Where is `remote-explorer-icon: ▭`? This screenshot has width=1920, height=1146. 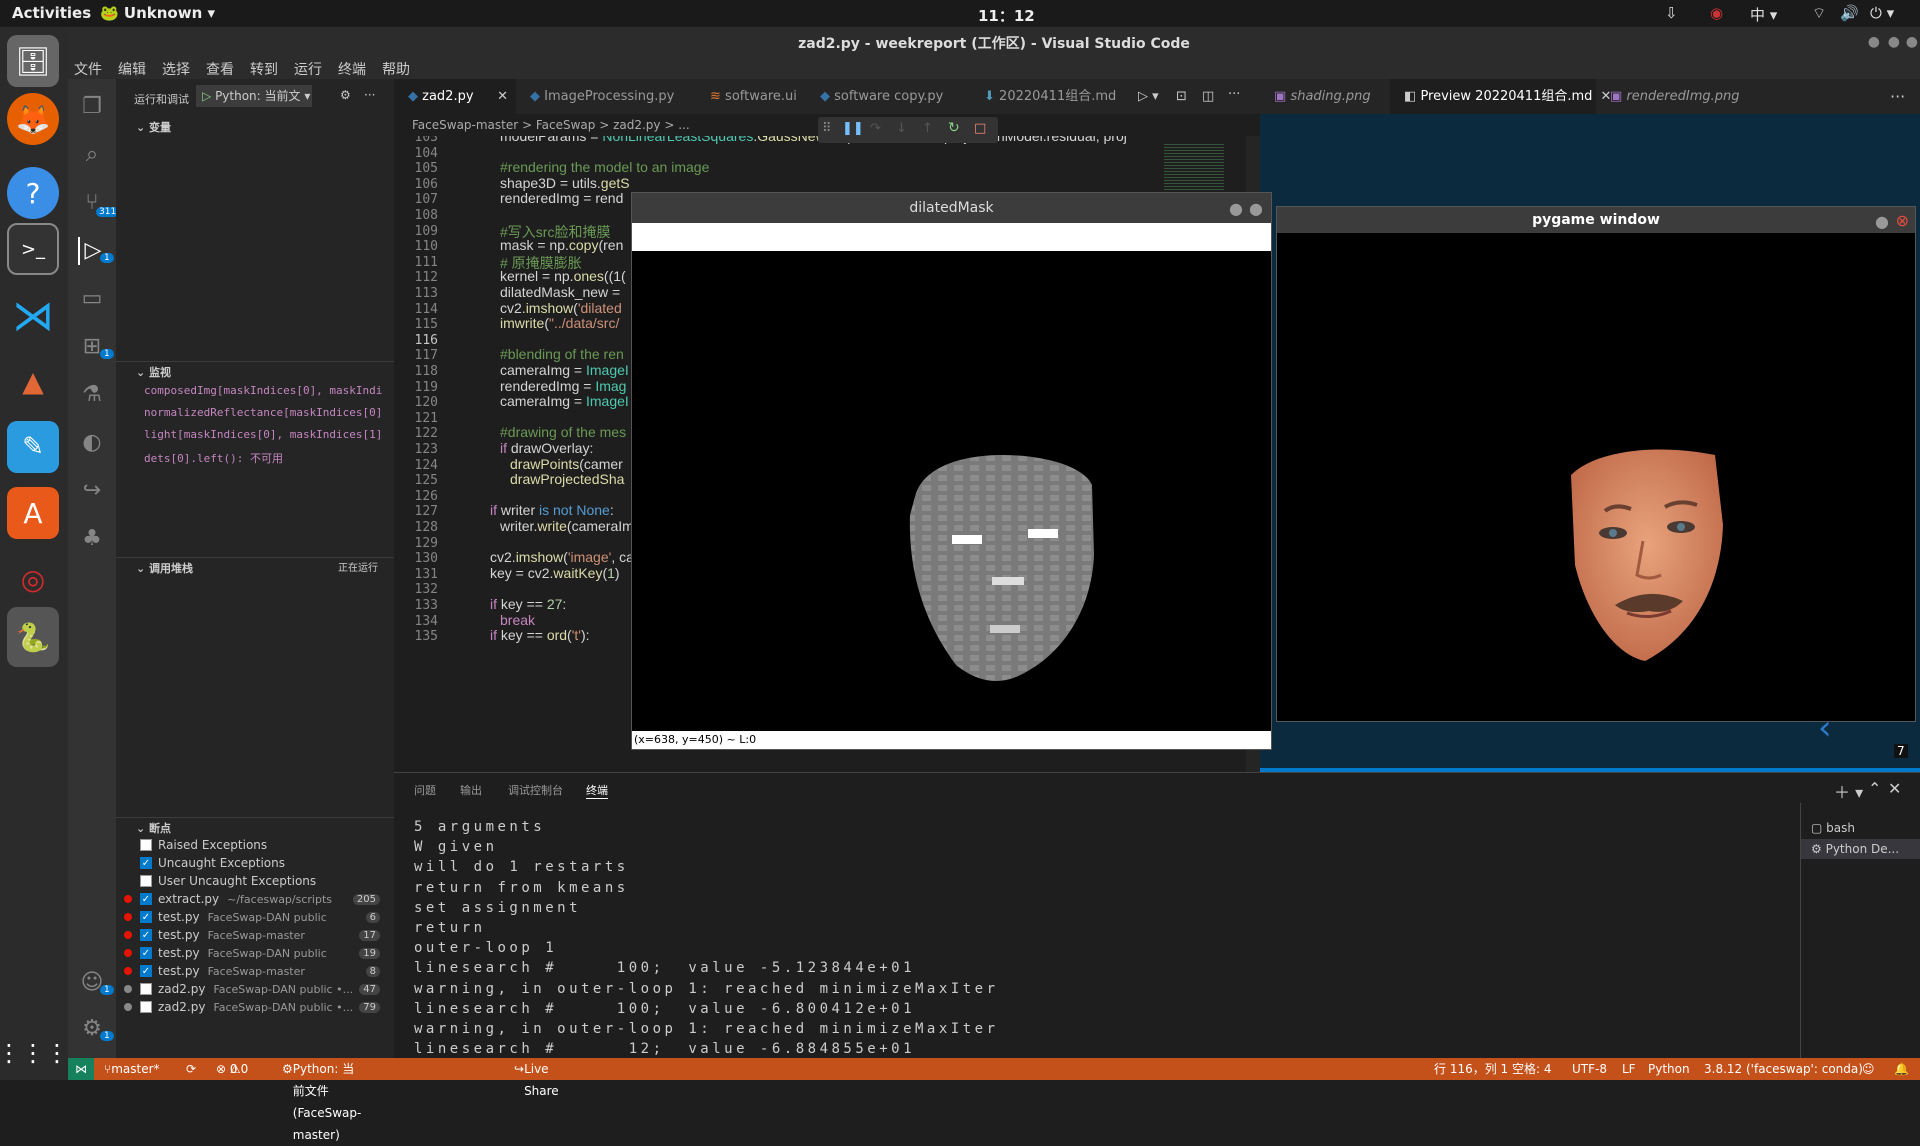 remote-explorer-icon: ▭ is located at coordinates (92, 299).